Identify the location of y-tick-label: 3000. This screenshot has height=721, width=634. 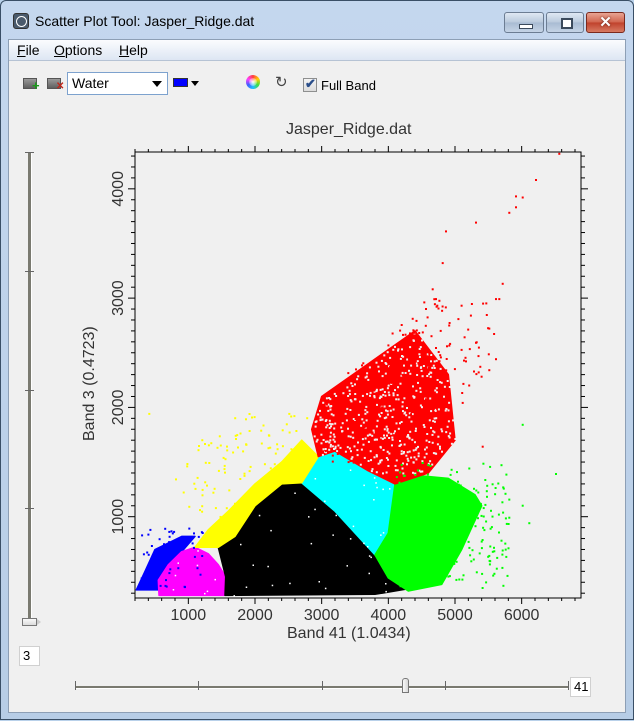
(118, 298).